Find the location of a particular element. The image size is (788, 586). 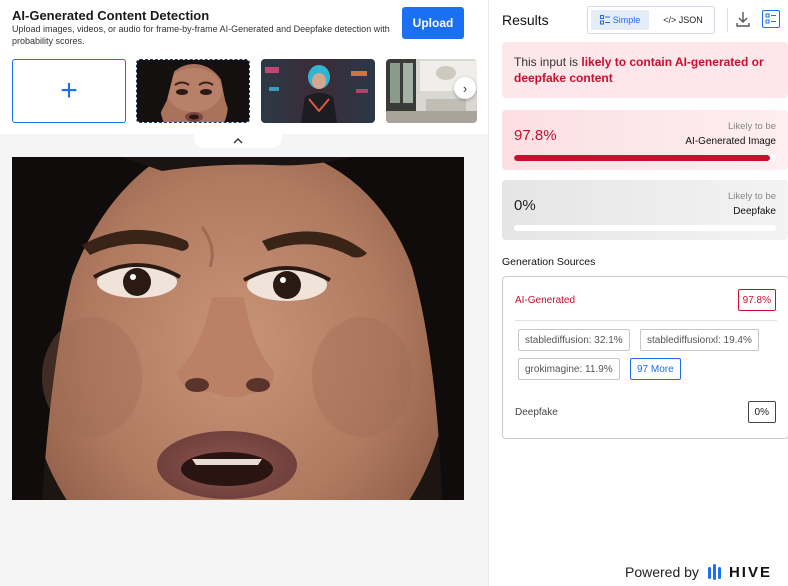

deepfake-score-card: 0% Likely to be Deepfake is located at coordinates (645, 210).